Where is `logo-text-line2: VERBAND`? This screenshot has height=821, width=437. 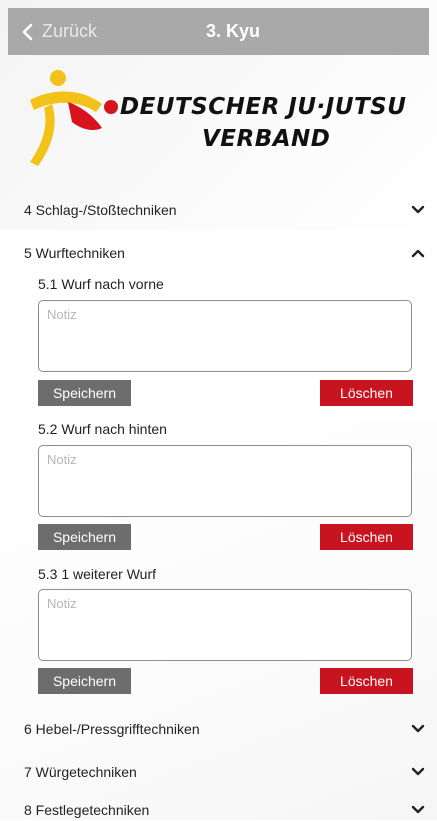
logo-text-line2: VERBAND is located at coordinates (266, 139).